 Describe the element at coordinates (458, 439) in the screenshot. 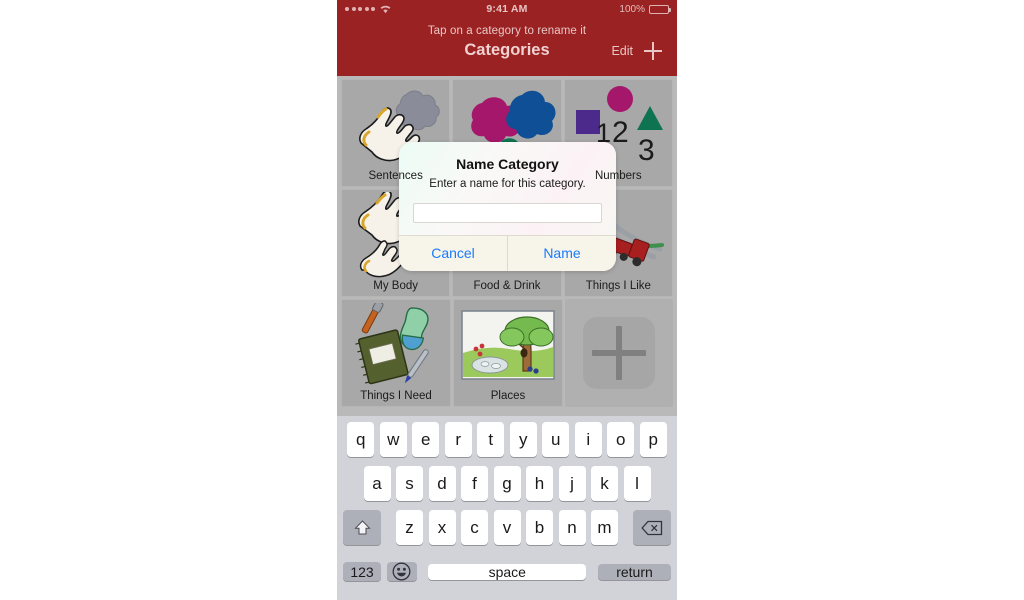

I see `key-r: r` at that location.